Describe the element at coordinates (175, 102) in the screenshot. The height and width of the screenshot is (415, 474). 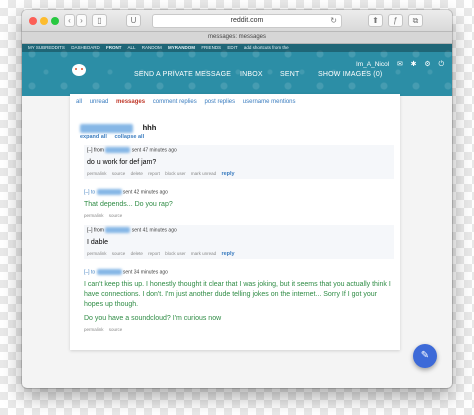
I see `tab-comment-replies: comment replies` at that location.